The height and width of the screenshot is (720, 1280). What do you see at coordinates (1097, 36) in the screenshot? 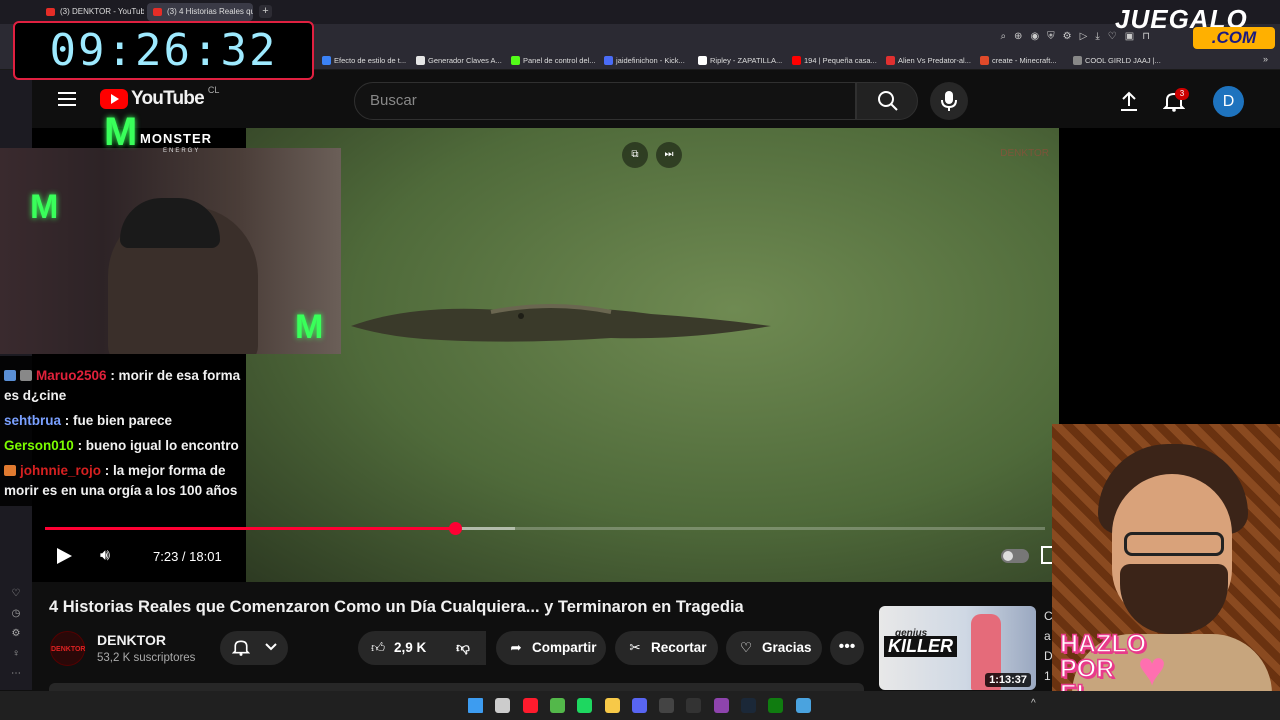
I see `download-icon: ⤓` at bounding box center [1097, 36].